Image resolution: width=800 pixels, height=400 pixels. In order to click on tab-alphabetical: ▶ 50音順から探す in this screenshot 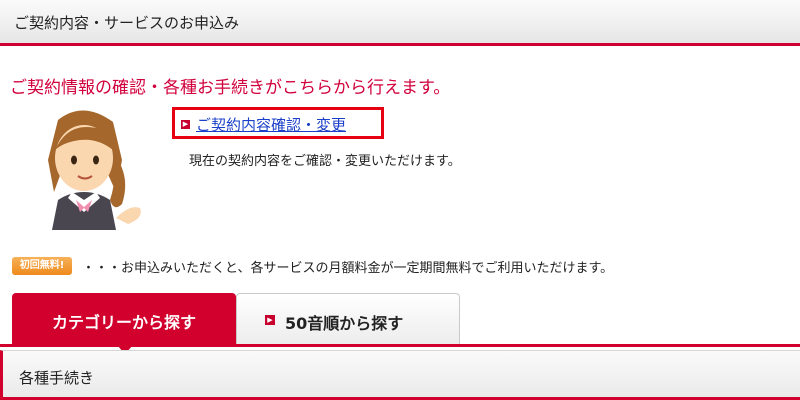, I will do `click(348, 319)`.